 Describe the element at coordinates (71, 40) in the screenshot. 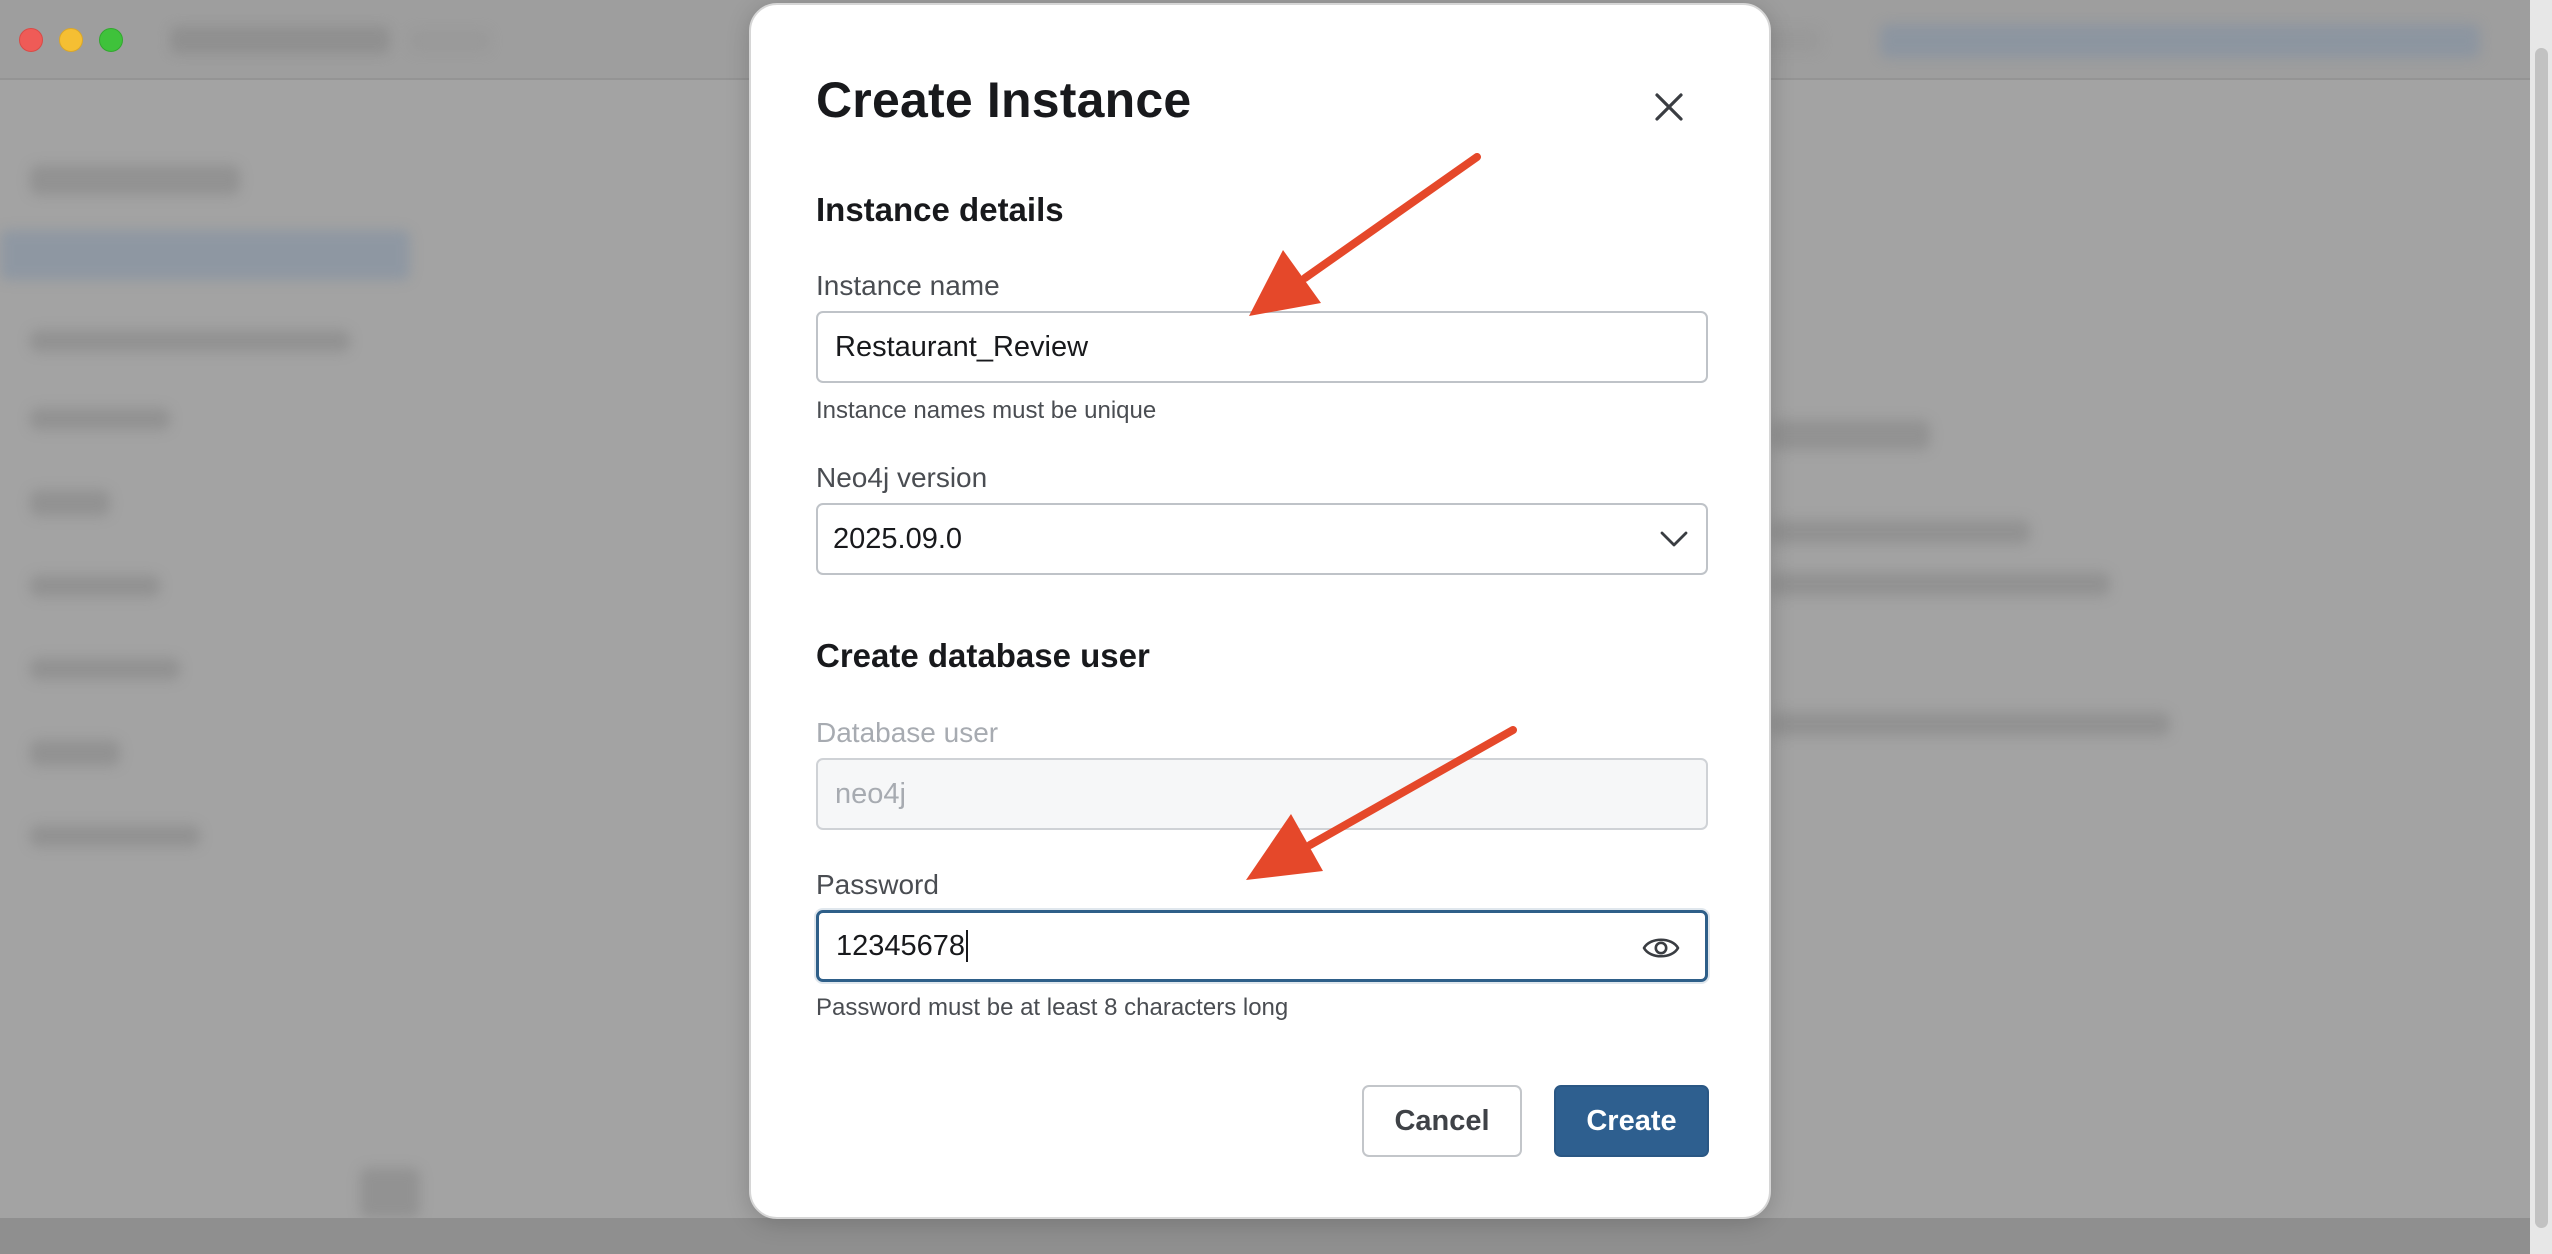

I see `minimize-window-button` at that location.